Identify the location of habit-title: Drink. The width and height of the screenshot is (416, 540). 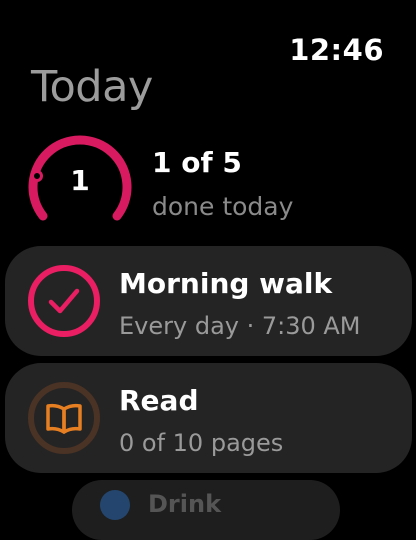
(185, 504).